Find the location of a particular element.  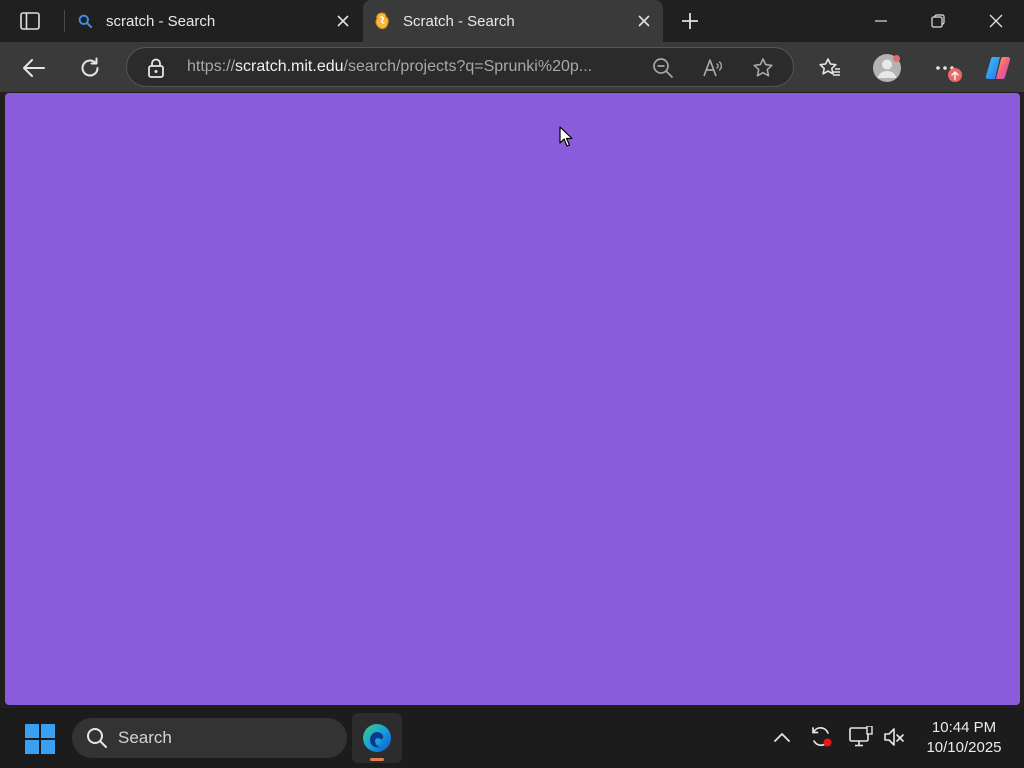

refresh-icon is located at coordinates (90, 68).